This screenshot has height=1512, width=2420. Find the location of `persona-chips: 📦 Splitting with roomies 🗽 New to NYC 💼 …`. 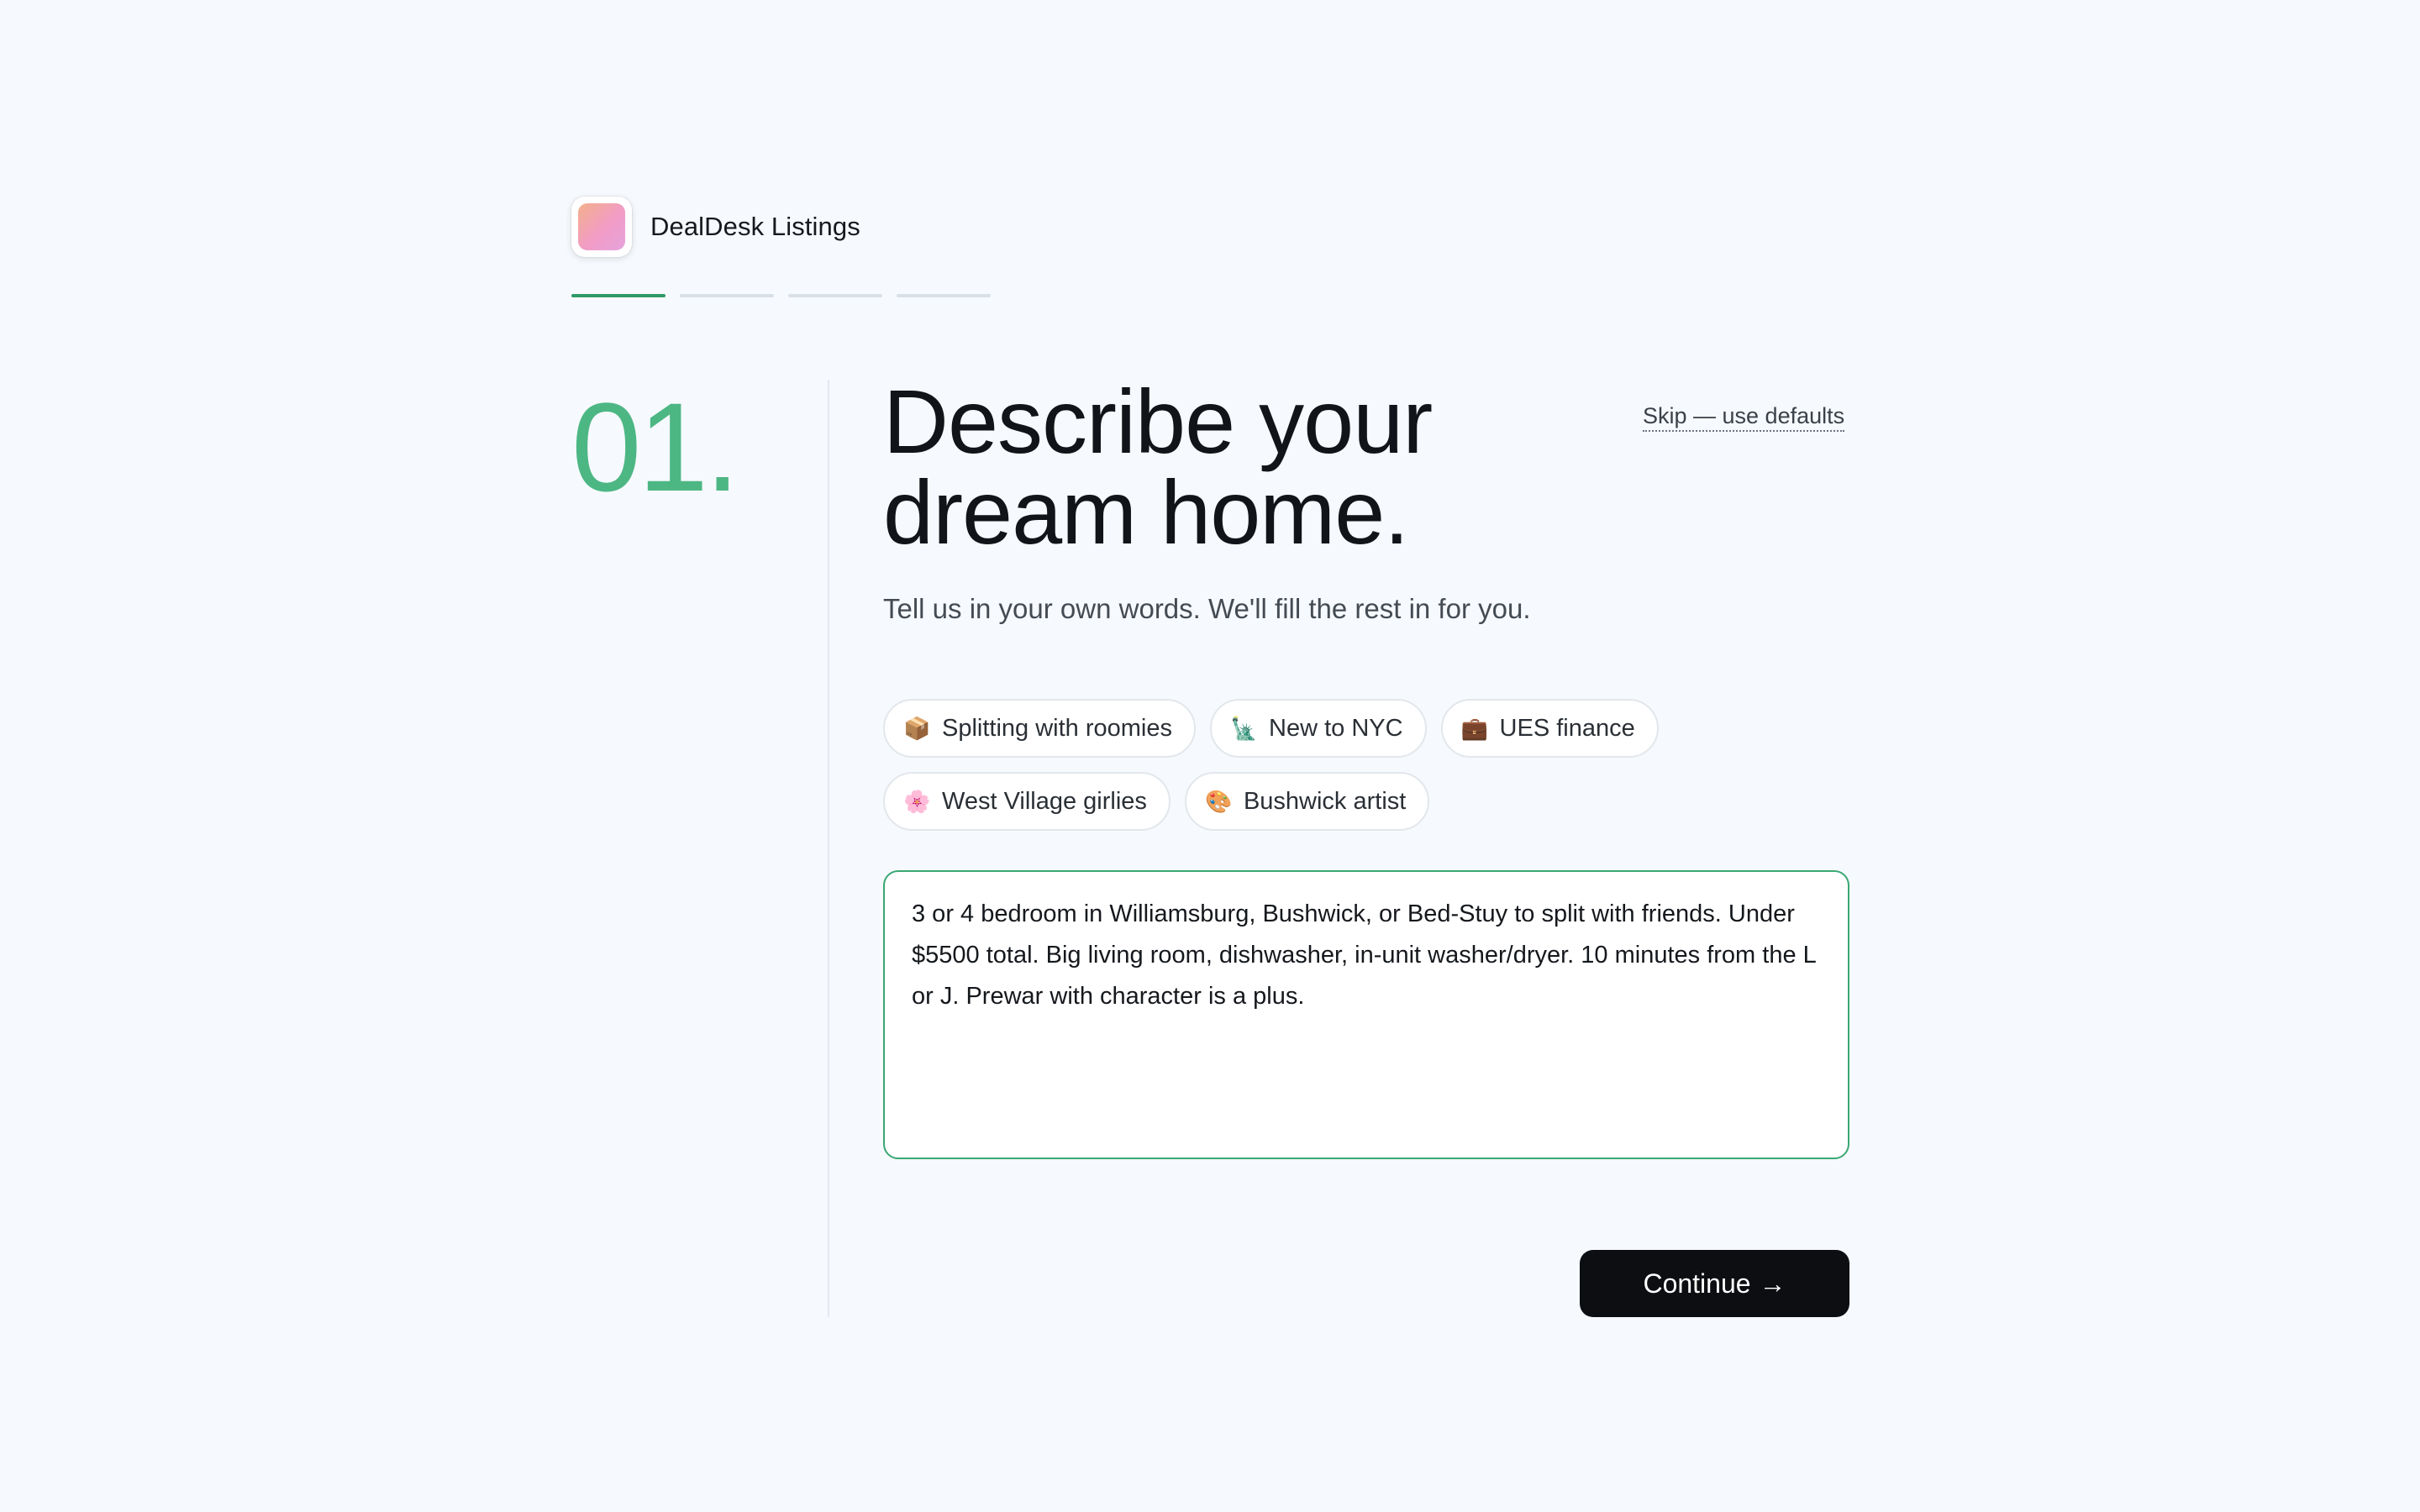

persona-chips: 📦 Splitting with roomies 🗽 New to NYC 💼 … is located at coordinates (1366, 765).